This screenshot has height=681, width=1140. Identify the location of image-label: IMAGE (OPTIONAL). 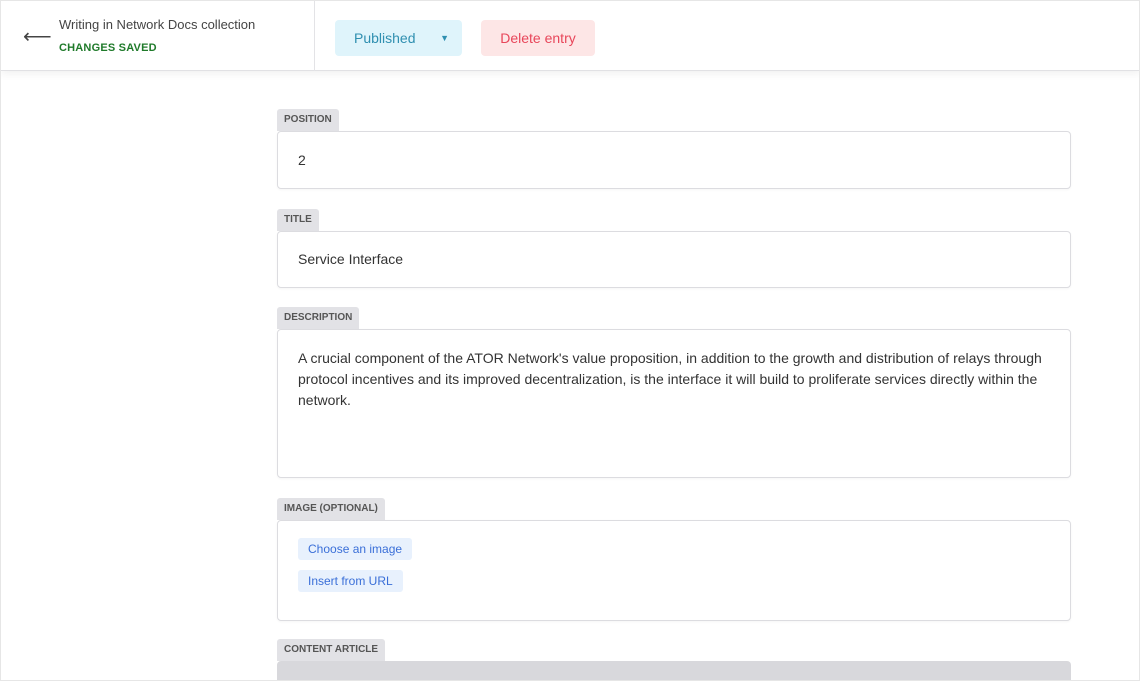
(331, 509).